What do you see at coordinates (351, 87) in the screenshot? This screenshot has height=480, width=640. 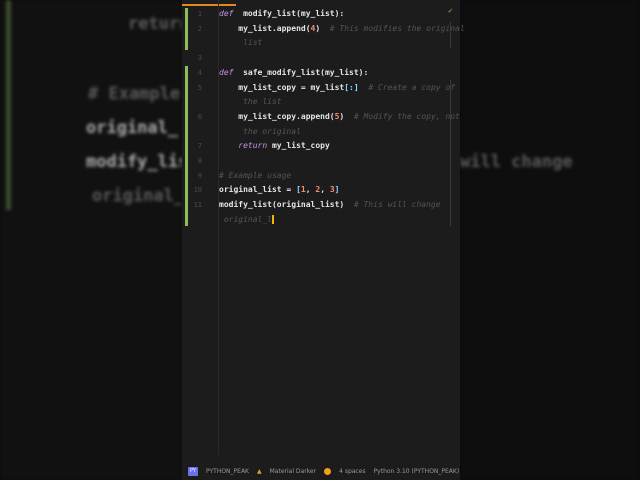 I see `code-token: [:]` at bounding box center [351, 87].